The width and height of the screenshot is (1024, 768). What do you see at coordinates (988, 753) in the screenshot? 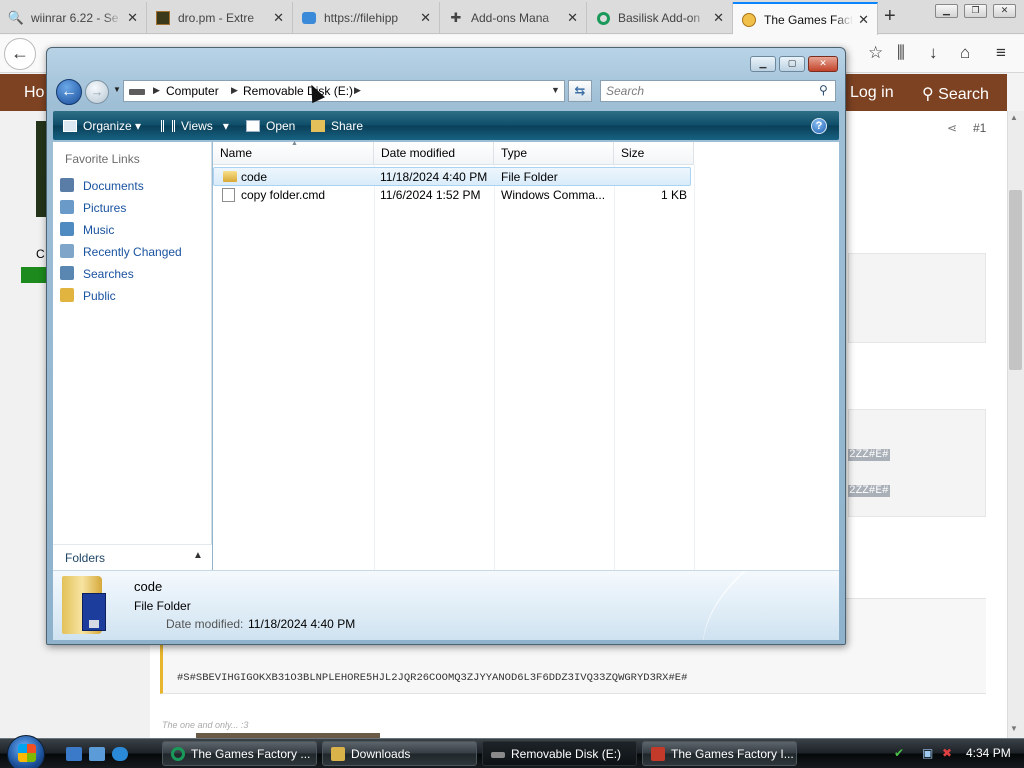
I see `clock: 4:34 PM` at bounding box center [988, 753].